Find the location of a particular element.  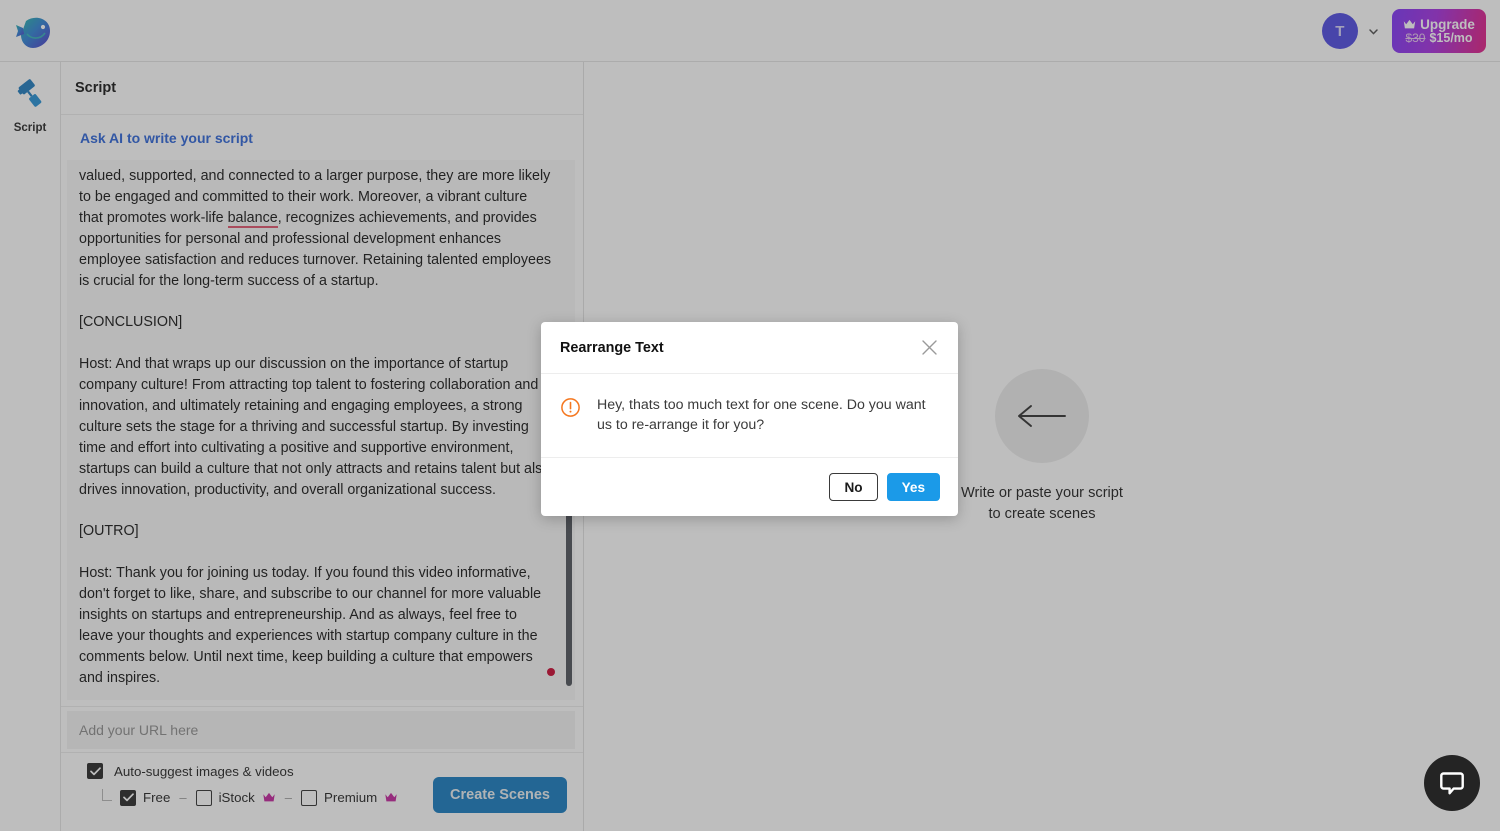

dialog-title: Rearrange Text is located at coordinates (612, 347).